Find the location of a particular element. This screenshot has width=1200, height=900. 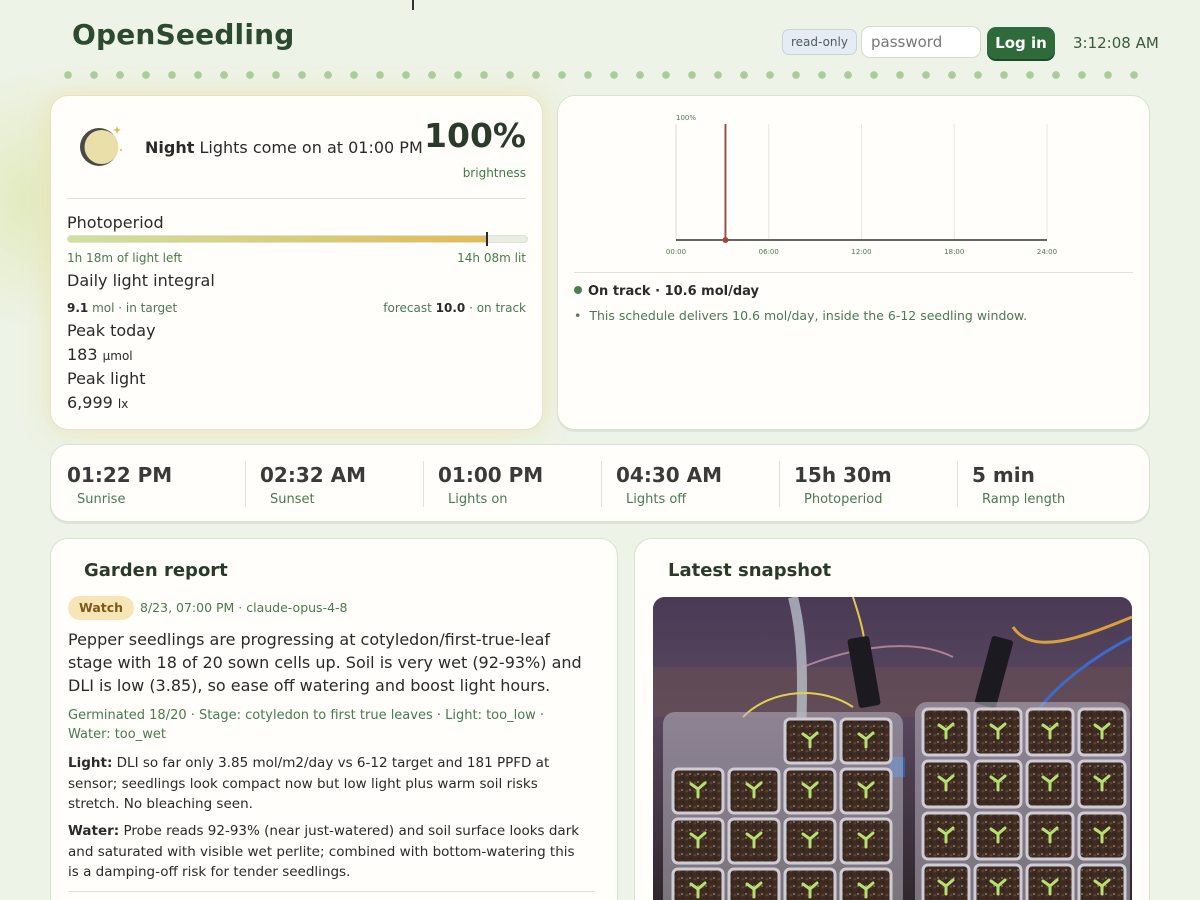

seedling-snapshot-image is located at coordinates (892, 748).